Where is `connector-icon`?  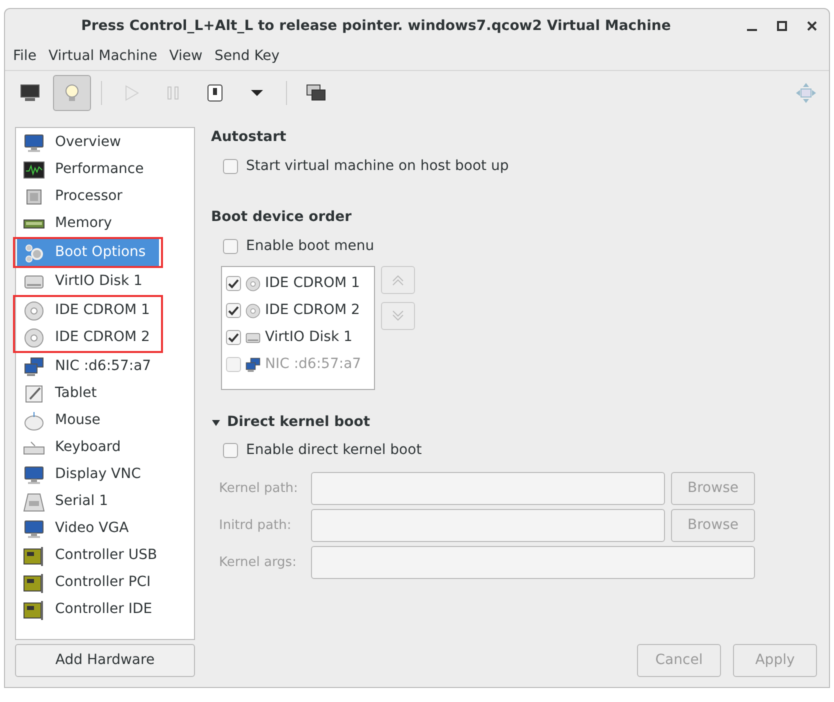
connector-icon is located at coordinates (34, 501).